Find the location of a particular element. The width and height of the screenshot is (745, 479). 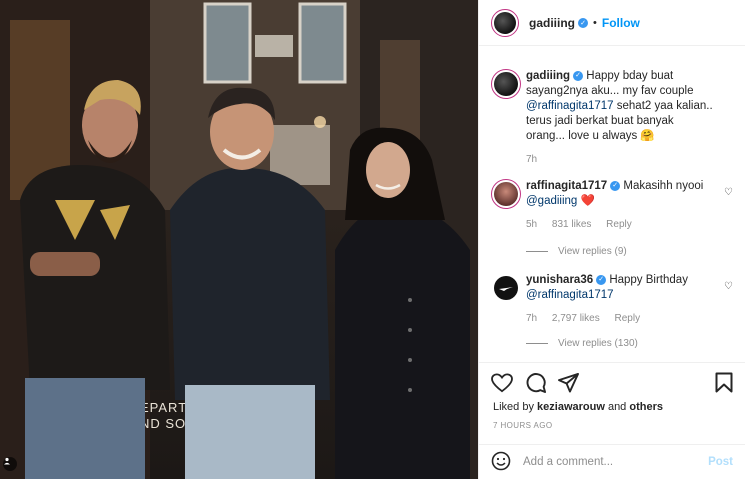

comment-time: 7h is located at coordinates (532, 318).